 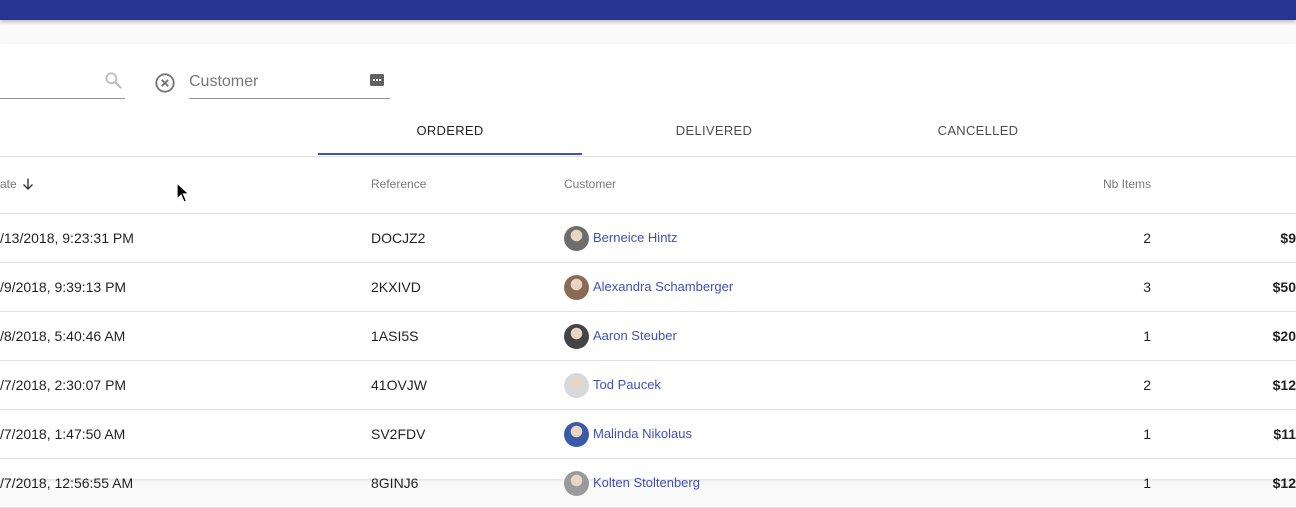 What do you see at coordinates (648, 185) in the screenshot?
I see `table-header: ate Reference Customer Nb Items` at bounding box center [648, 185].